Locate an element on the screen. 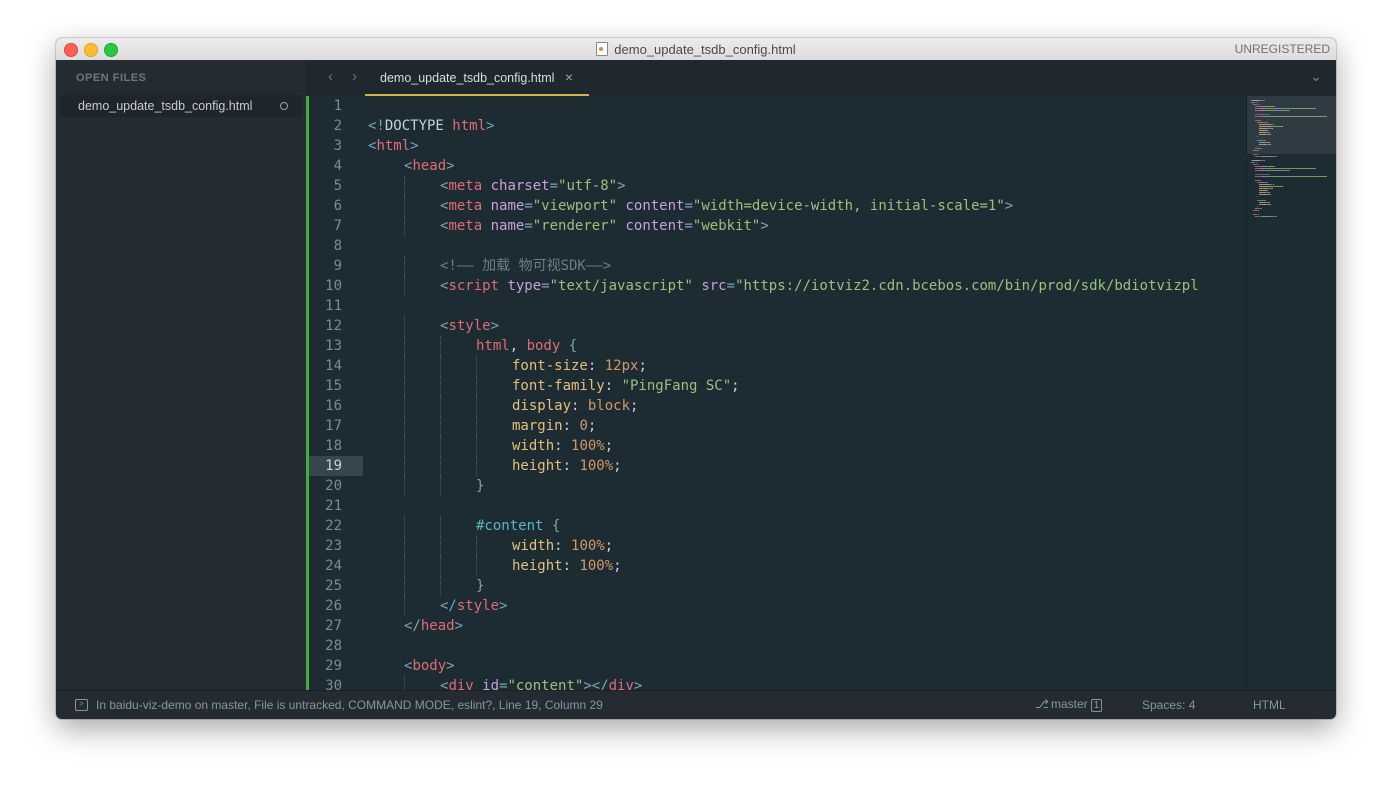 This screenshot has height=794, width=1392. code-line: 7 <meta name="renderer" content="webkit"> is located at coordinates (776, 226).